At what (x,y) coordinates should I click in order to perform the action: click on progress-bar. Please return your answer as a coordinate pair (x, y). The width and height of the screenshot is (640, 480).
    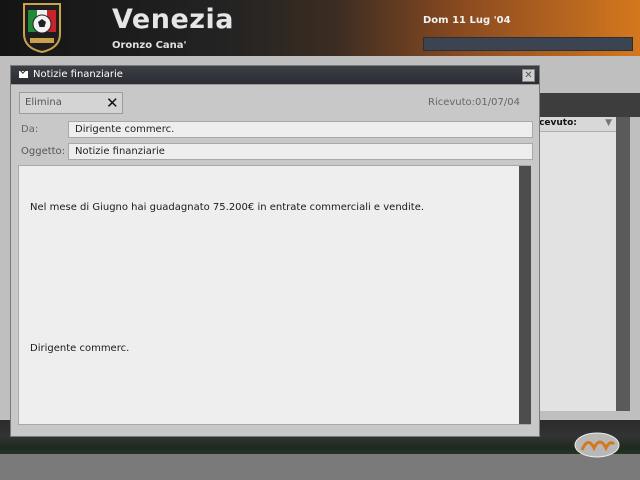
    Looking at the image, I should click on (528, 44).